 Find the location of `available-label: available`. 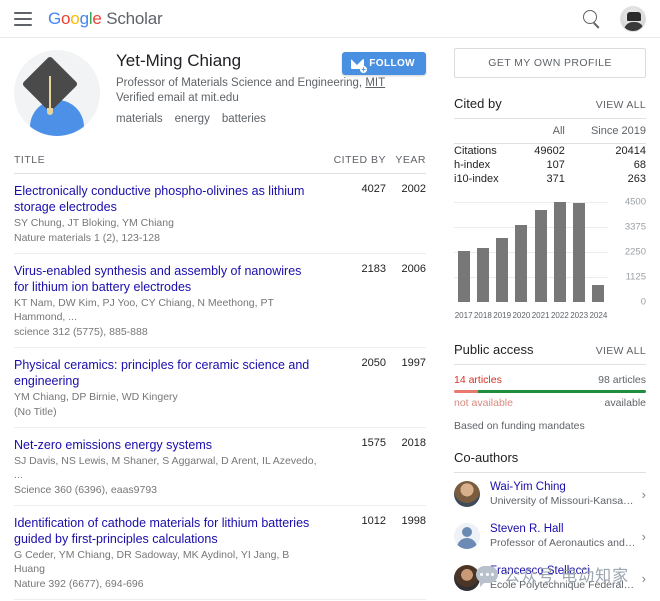

available-label: available is located at coordinates (625, 403).